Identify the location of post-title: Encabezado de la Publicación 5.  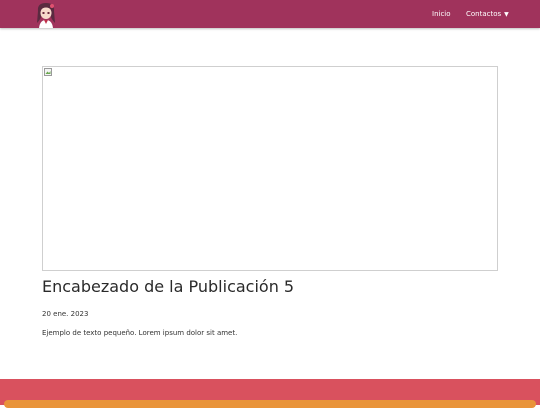
(168, 287).